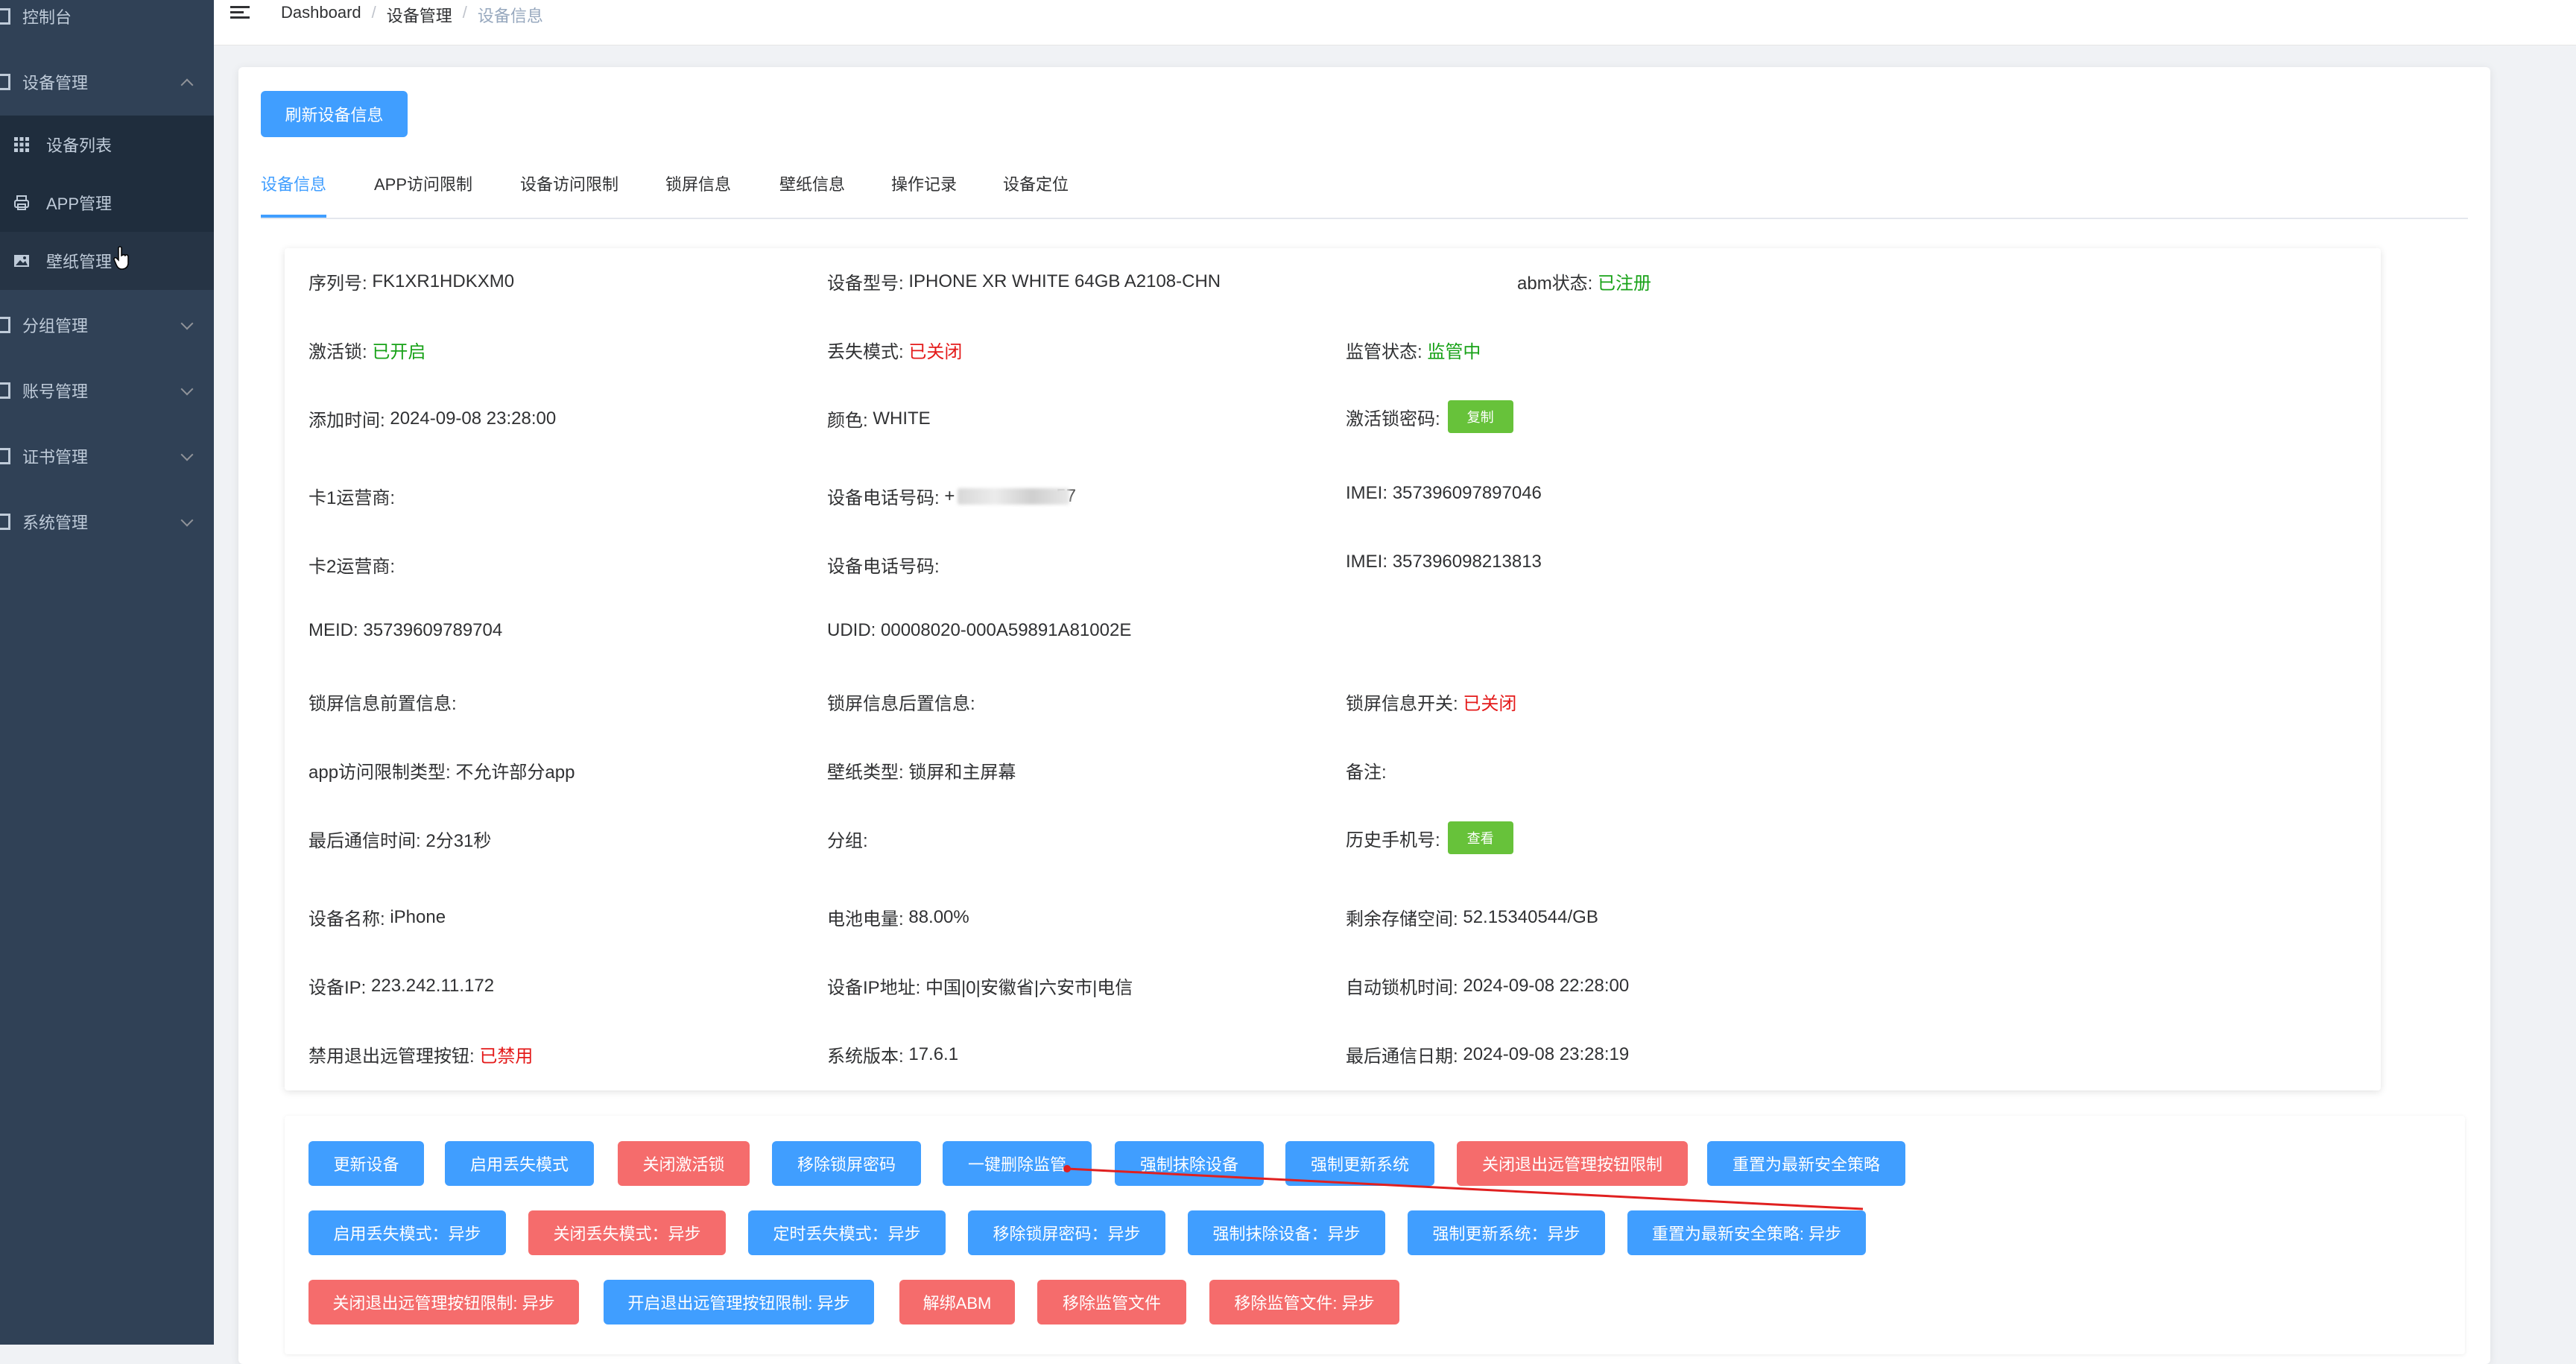 The width and height of the screenshot is (2576, 1364). Describe the element at coordinates (1573, 1163) in the screenshot. I see `disable-exit-restriction-button: 关闭退出远管理按钮限制` at that location.